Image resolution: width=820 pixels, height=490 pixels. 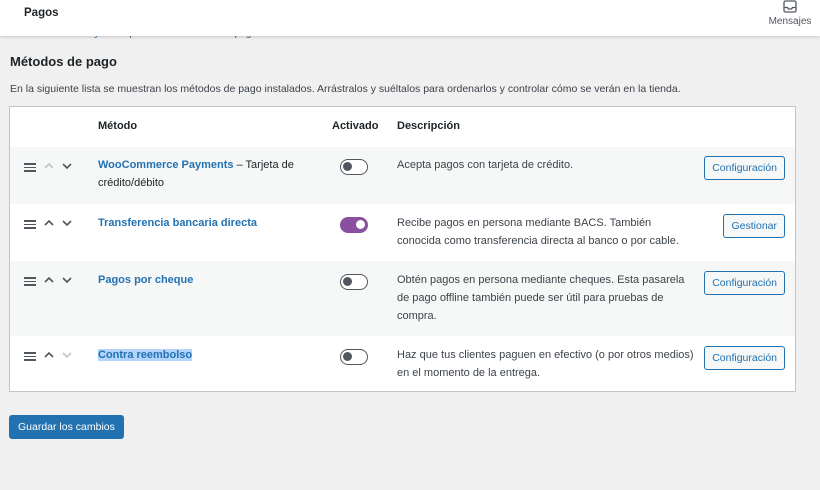 I want to click on messages-label: Mensajes, so click(x=790, y=21).